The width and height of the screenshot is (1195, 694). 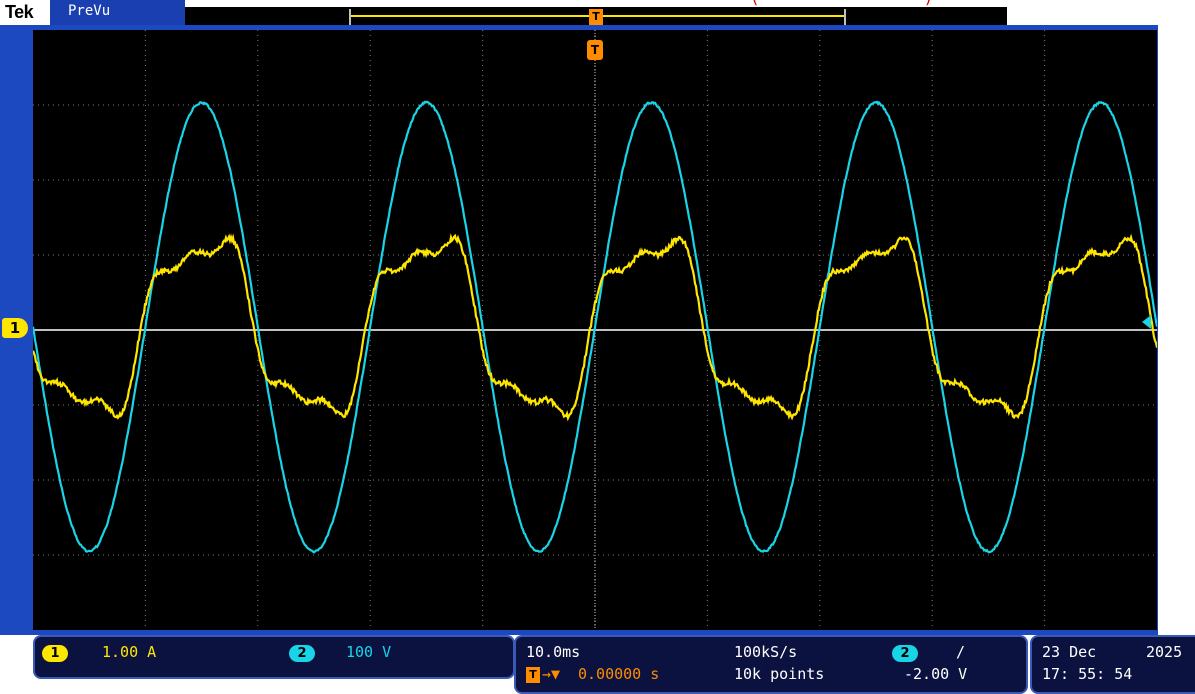 I want to click on record-trigger-marker: T, so click(x=596, y=17).